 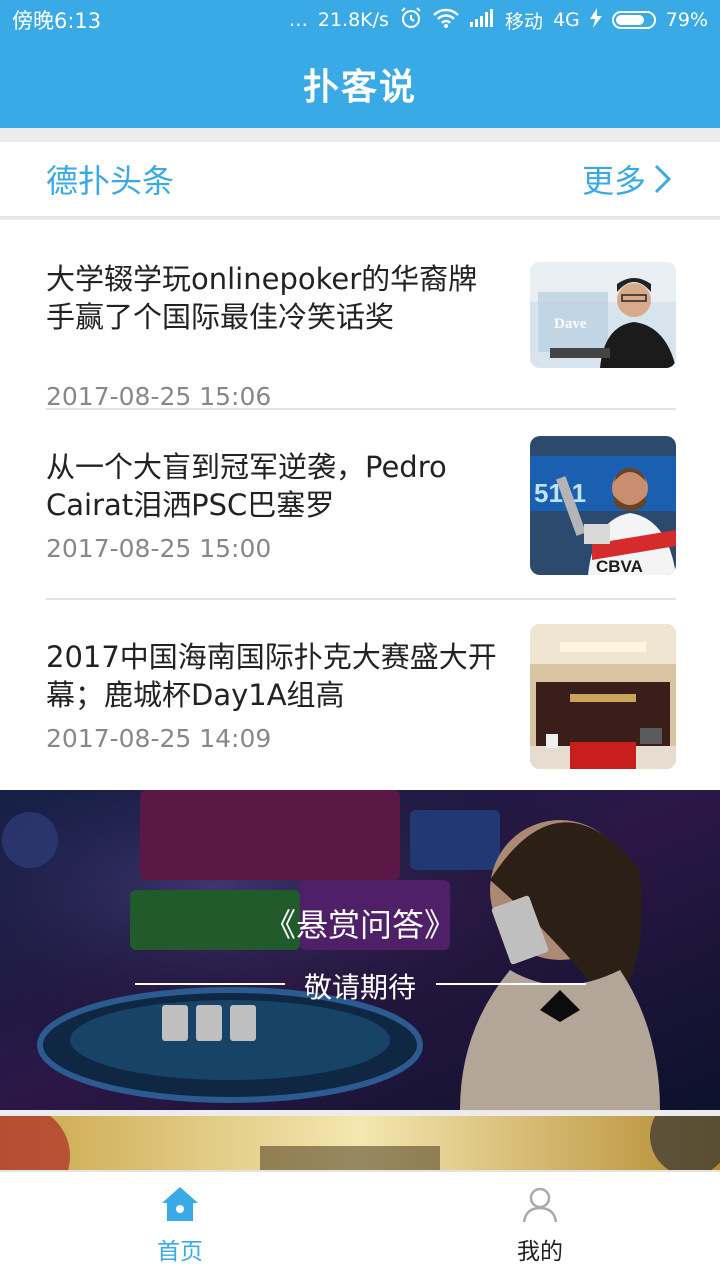 What do you see at coordinates (159, 396) in the screenshot?
I see `news-time: 2017-08-25 15:06` at bounding box center [159, 396].